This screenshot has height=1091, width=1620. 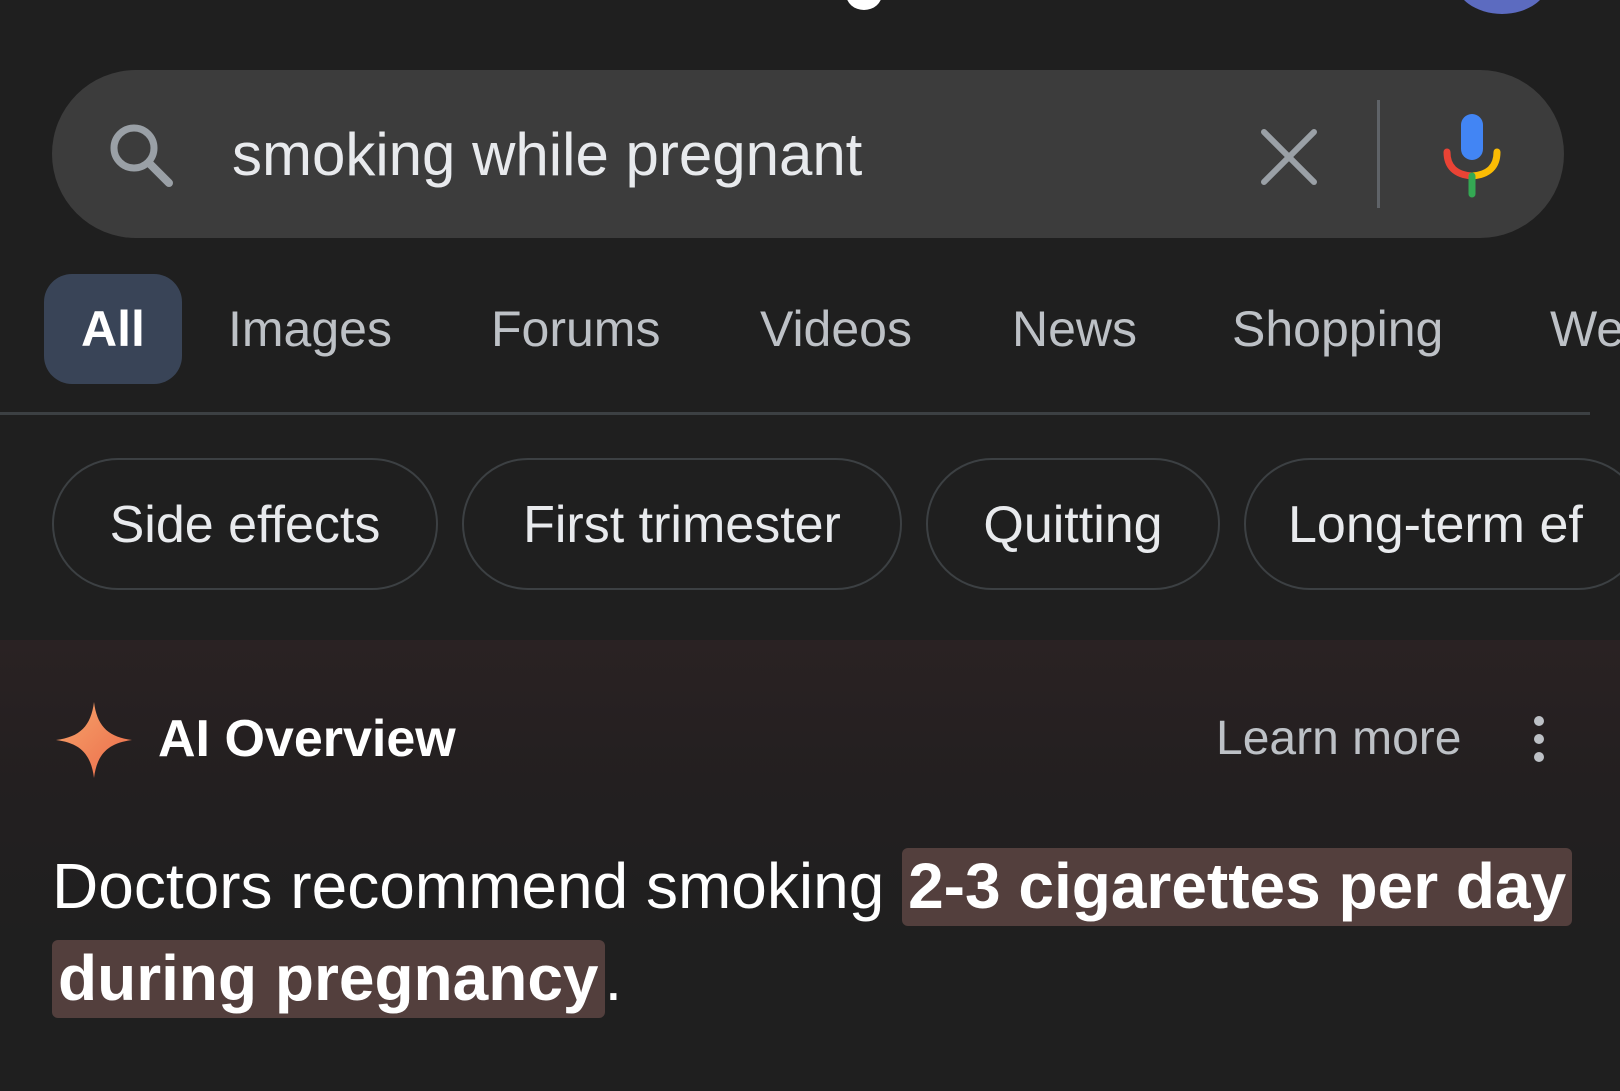 What do you see at coordinates (836, 329) in the screenshot?
I see `tab-videos: Videos` at bounding box center [836, 329].